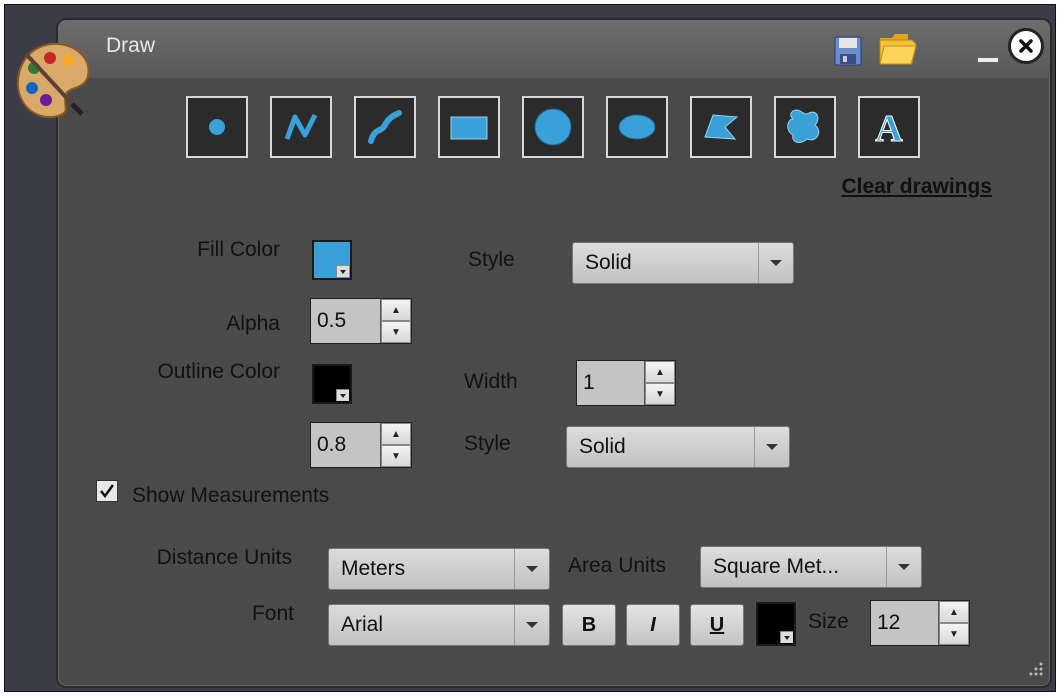 The height and width of the screenshot is (696, 1060). What do you see at coordinates (589, 625) in the screenshot?
I see `bold-button: B` at bounding box center [589, 625].